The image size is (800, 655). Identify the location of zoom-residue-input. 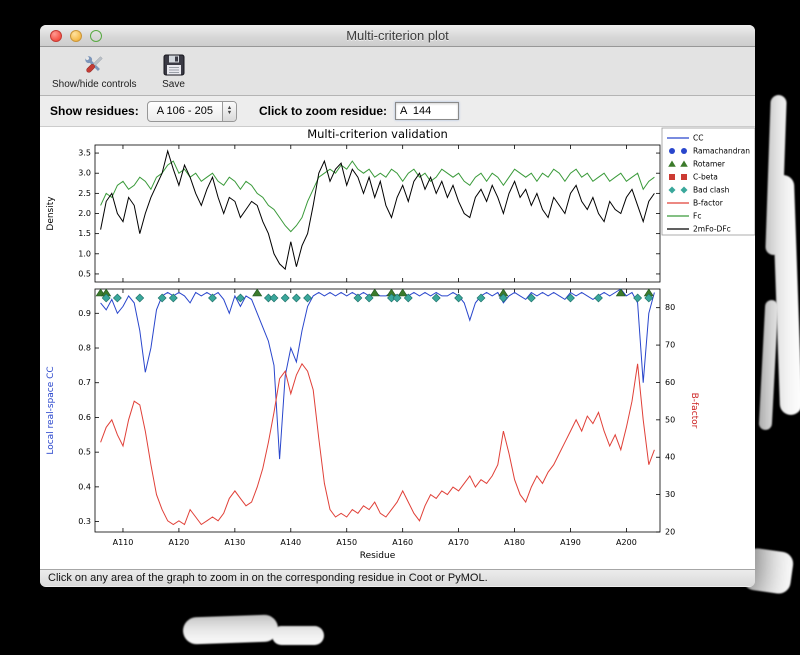
(427, 111).